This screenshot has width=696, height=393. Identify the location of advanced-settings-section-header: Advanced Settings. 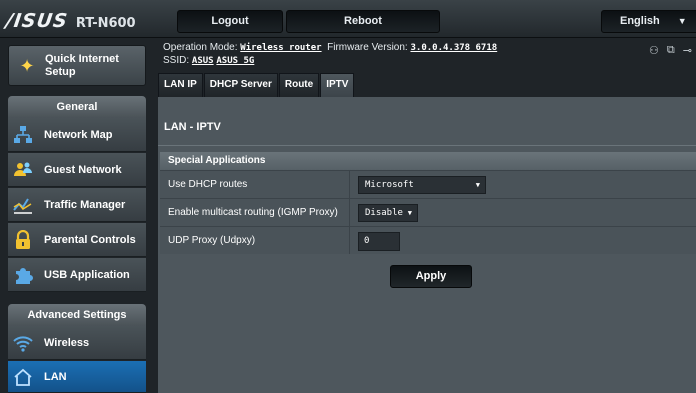
(77, 315).